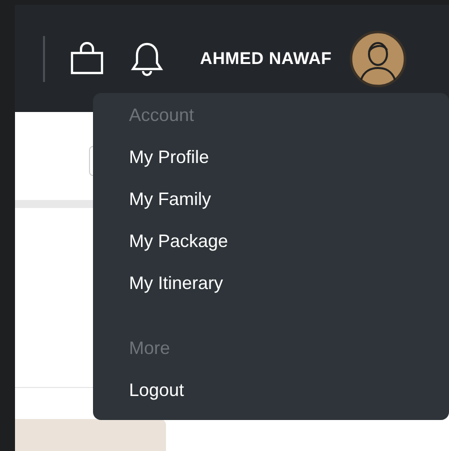 The width and height of the screenshot is (449, 451). Describe the element at coordinates (149, 348) in the screenshot. I see `section-heading: More` at that location.